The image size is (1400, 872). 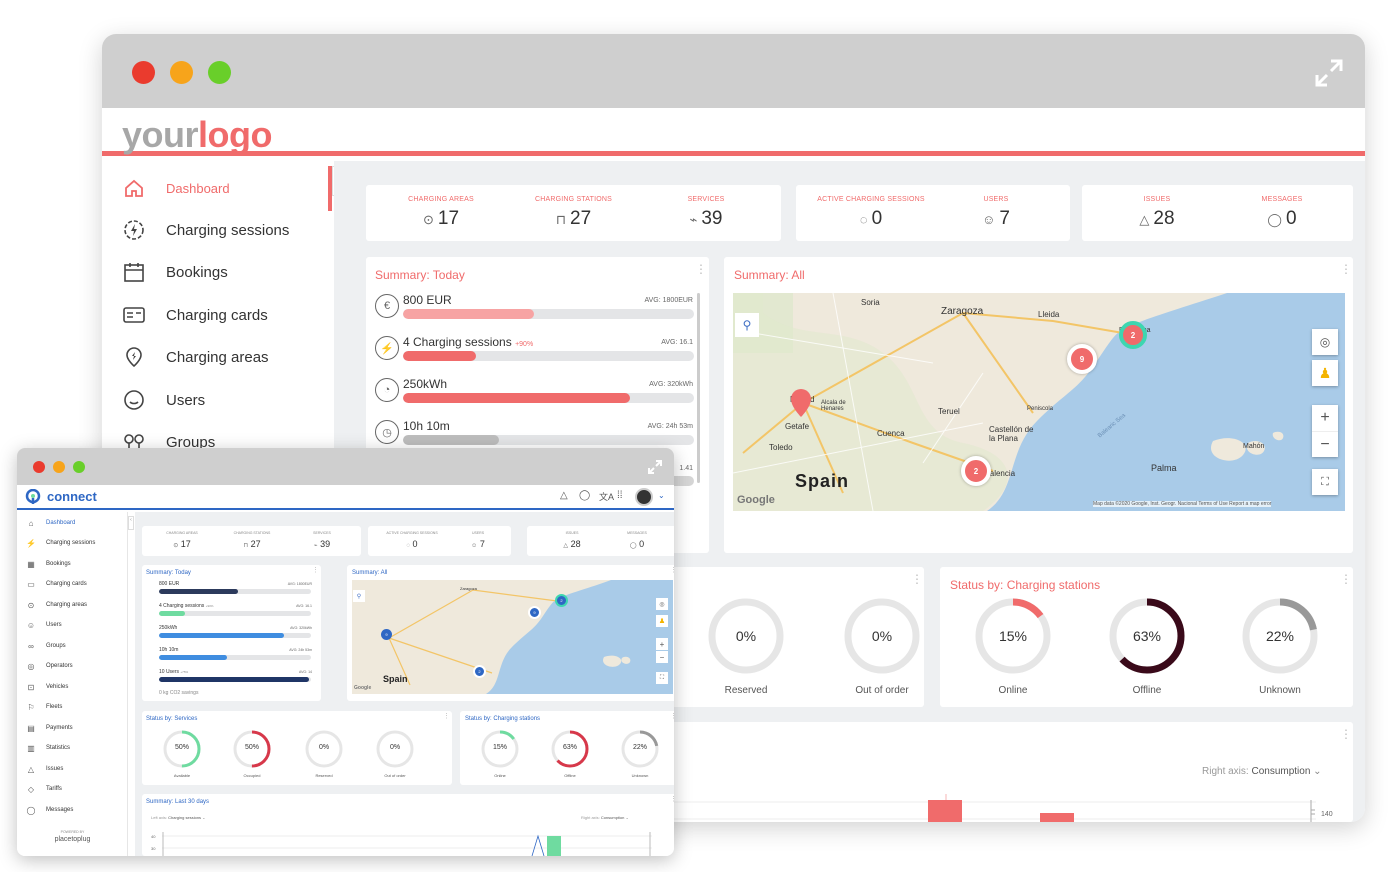 What do you see at coordinates (56, 584) in the screenshot?
I see `sidebar-item-charging-cards: ▭ Charging cards` at bounding box center [56, 584].